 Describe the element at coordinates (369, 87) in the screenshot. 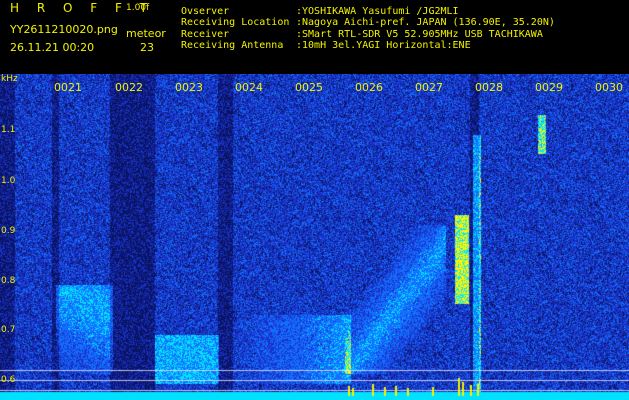

I see `minute-label-0026: 0026` at that location.